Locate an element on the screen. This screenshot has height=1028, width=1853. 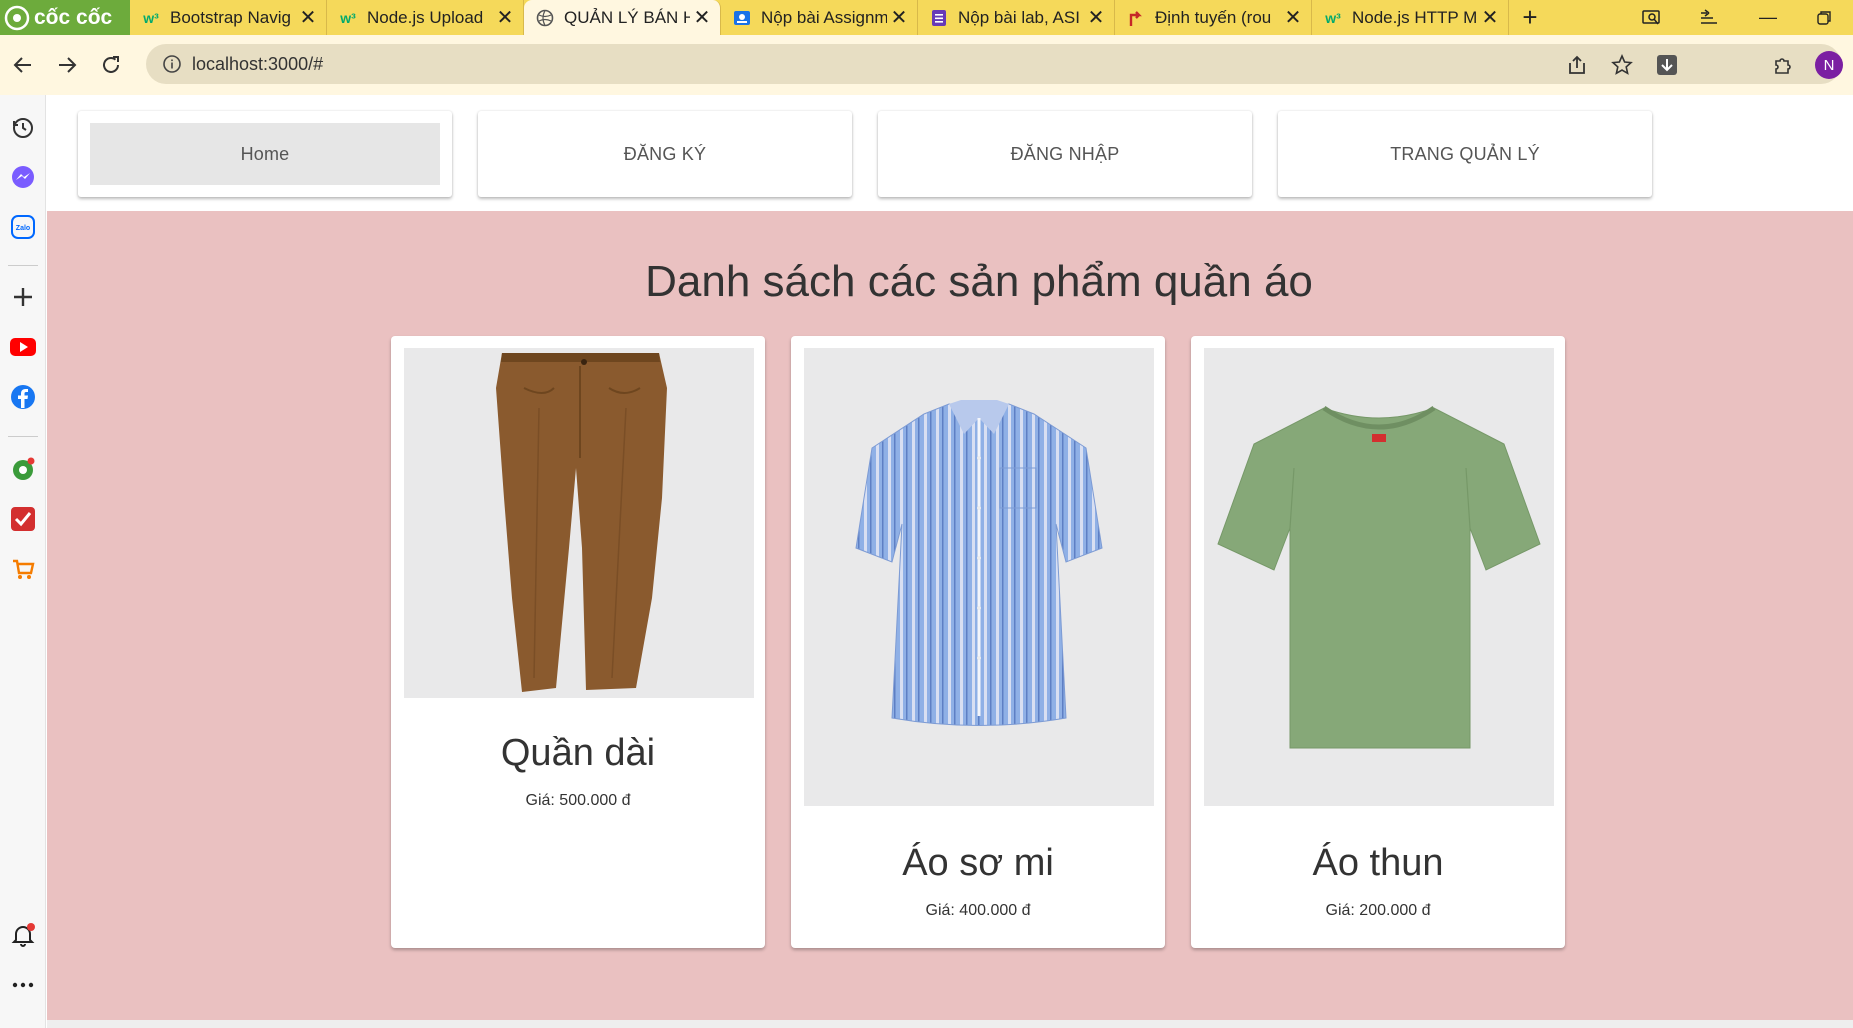
share-button is located at coordinates (1576, 65).